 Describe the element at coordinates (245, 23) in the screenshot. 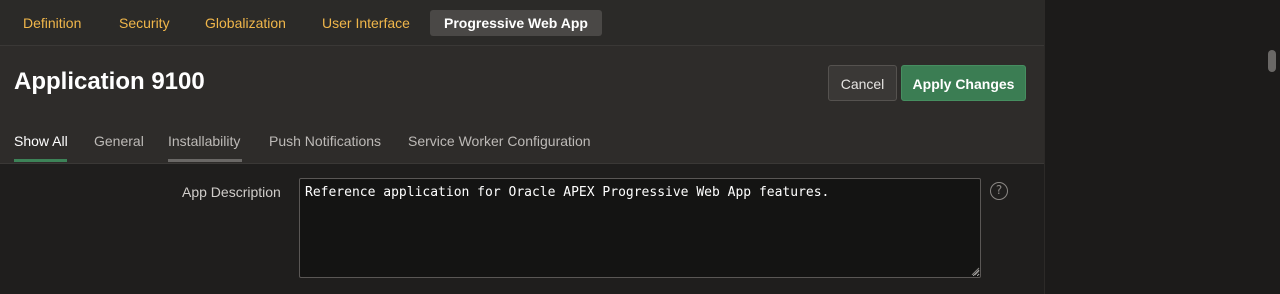

I see `tab-globalization: Globalization` at that location.